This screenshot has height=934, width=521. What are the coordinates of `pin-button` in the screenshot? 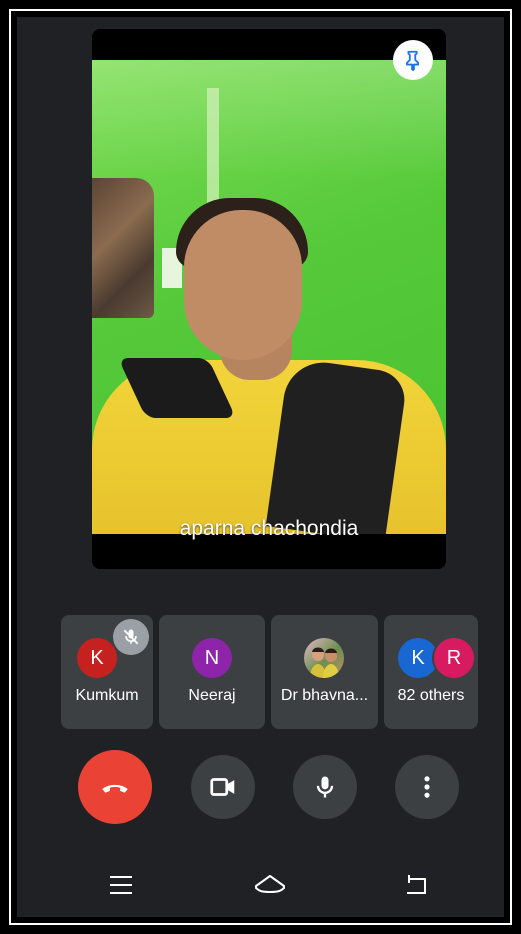 It's located at (413, 60).